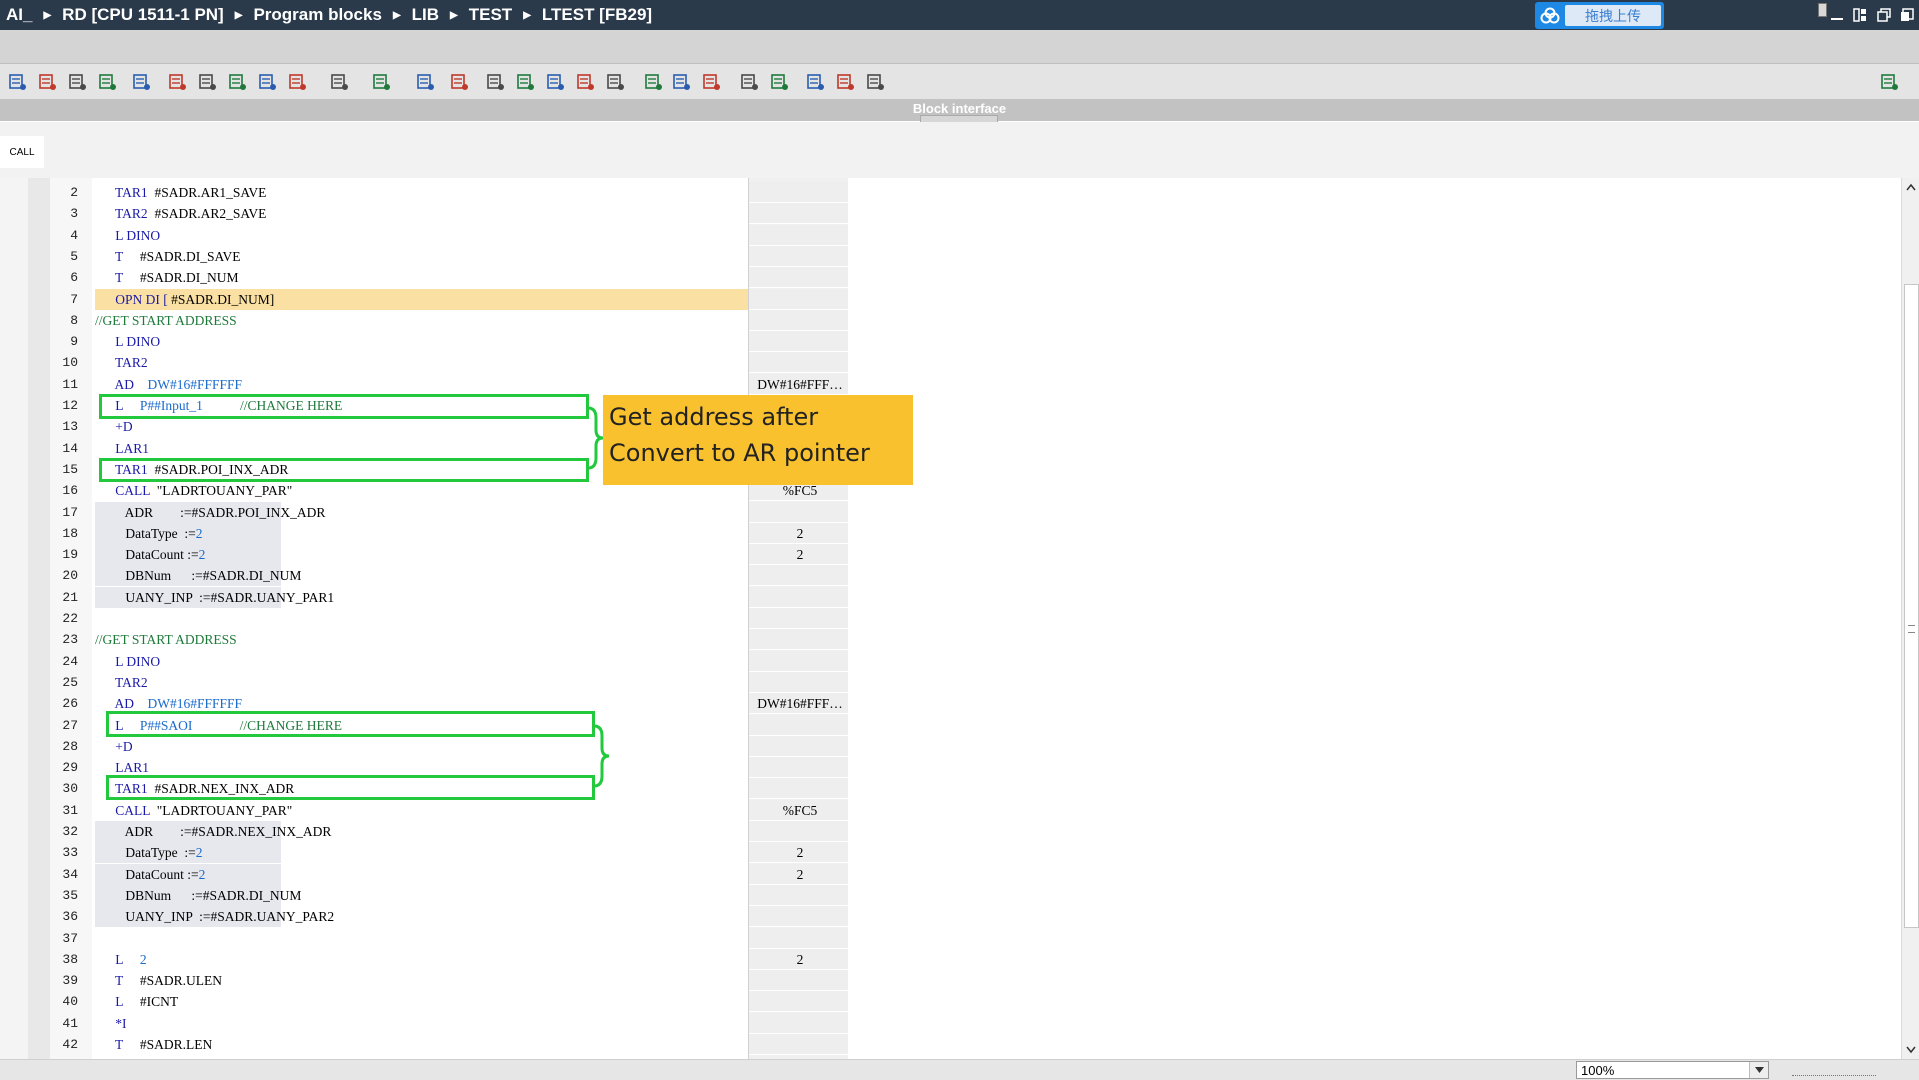  Describe the element at coordinates (950, 1023) in the screenshot. I see `code-line: 41 *I` at that location.